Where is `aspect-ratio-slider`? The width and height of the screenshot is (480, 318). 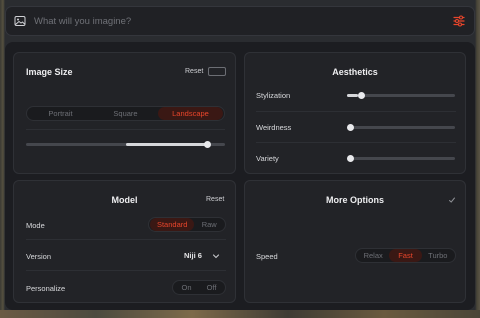 aspect-ratio-slider is located at coordinates (125, 144).